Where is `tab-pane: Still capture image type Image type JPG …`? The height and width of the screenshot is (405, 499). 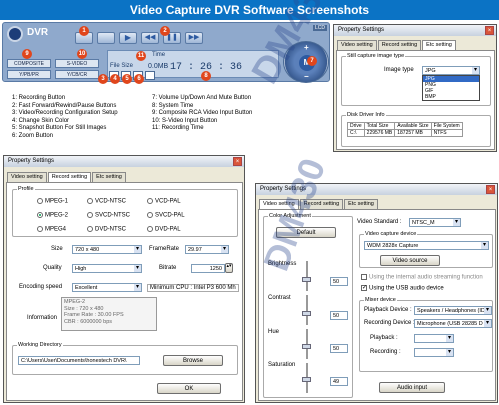
tab-pane: Still capture image type Image type JPG … is located at coordinates (415, 100).